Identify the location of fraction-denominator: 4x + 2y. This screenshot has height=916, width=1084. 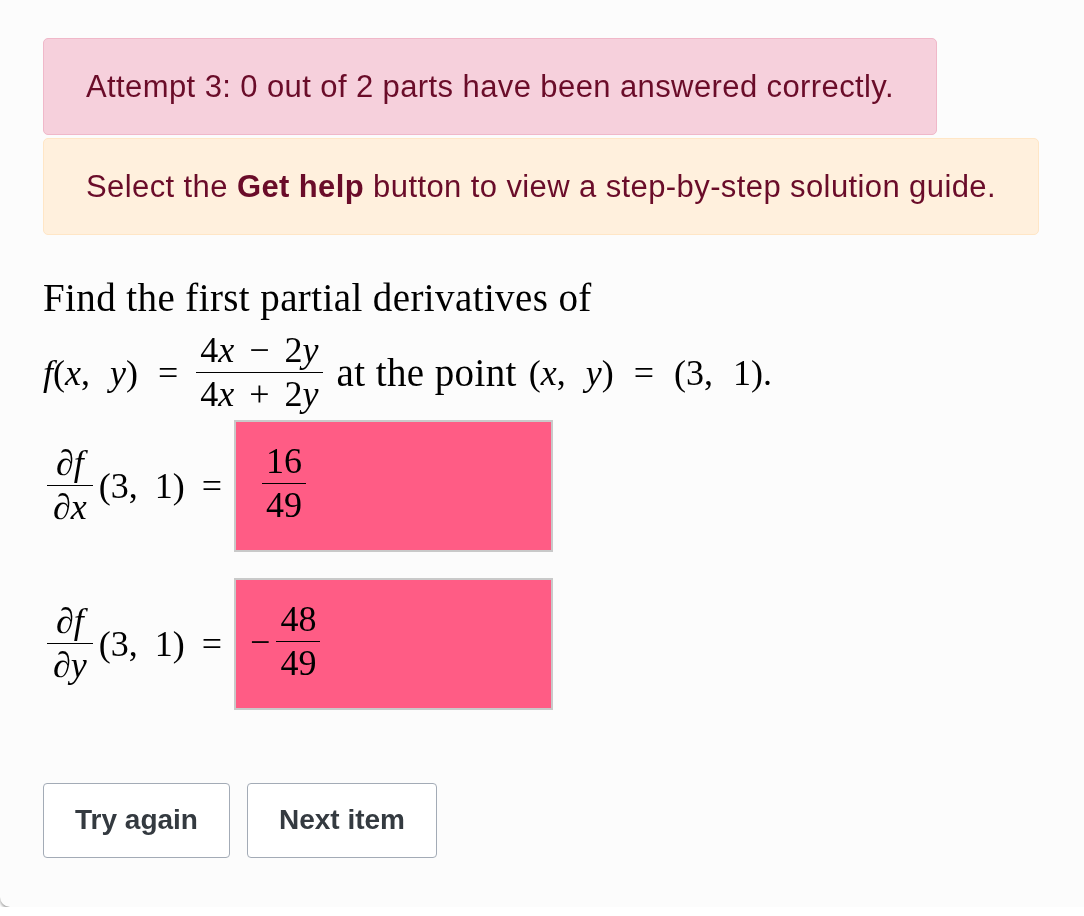
(259, 394).